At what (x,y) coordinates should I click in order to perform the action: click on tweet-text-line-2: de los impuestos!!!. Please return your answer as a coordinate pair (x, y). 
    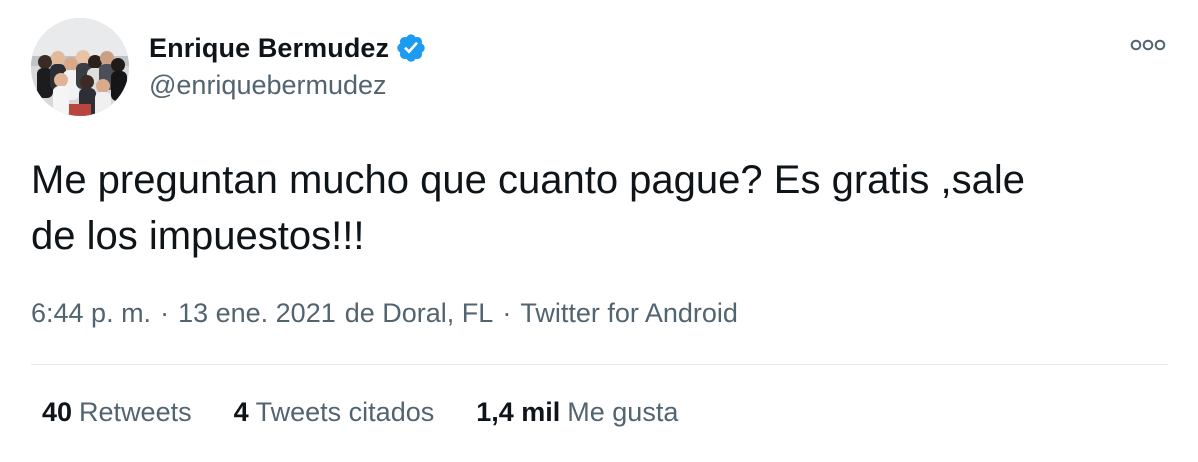
    Looking at the image, I should click on (198, 236).